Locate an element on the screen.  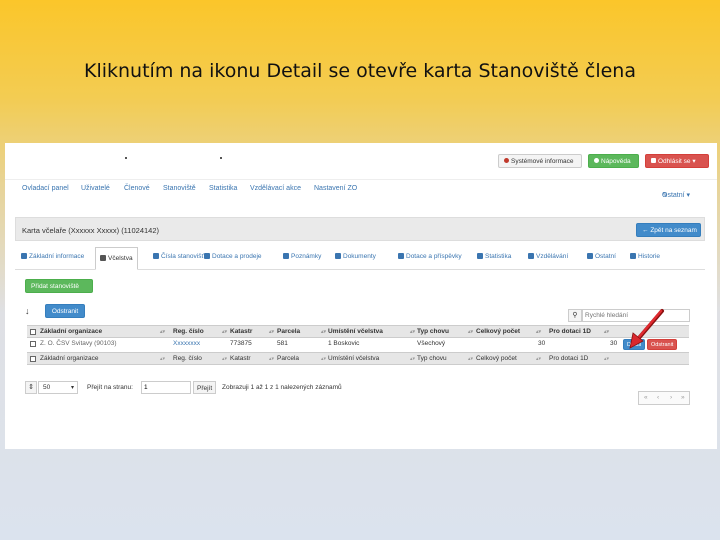
star-icon is located at coordinates (207, 256).